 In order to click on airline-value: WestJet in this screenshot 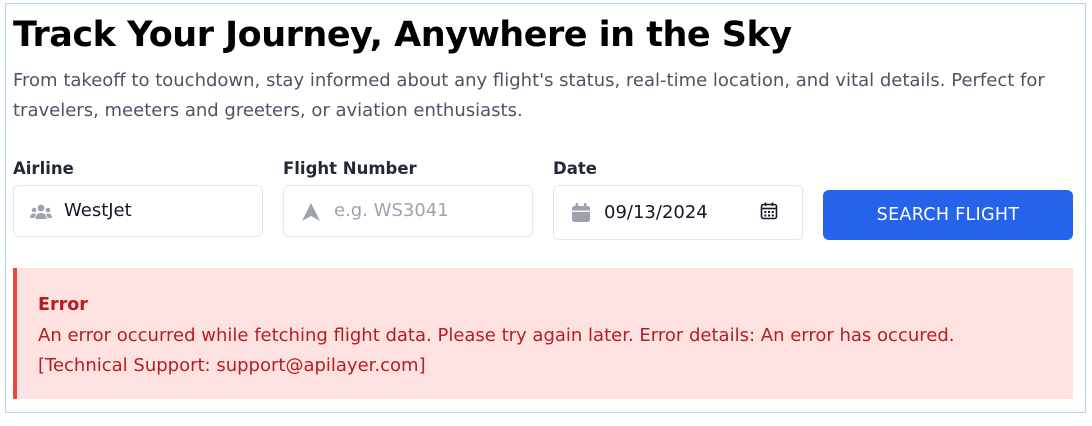, I will do `click(98, 210)`.